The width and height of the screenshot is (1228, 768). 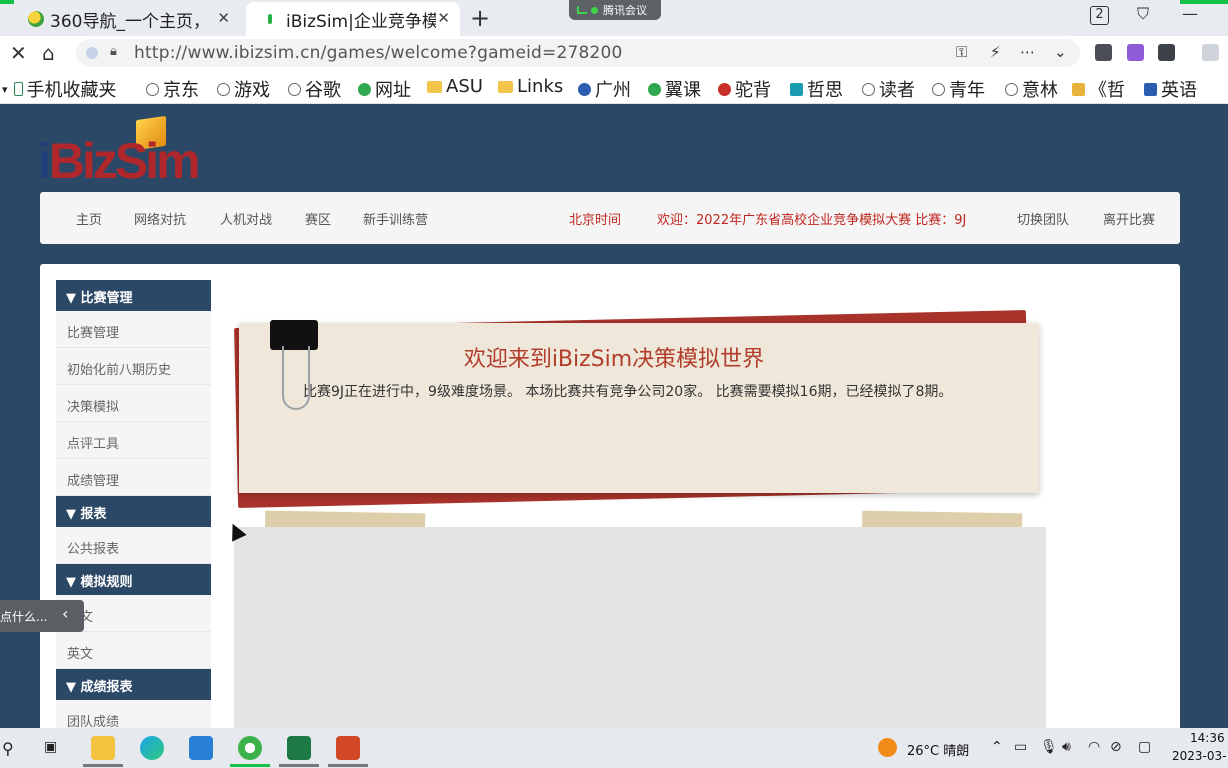 I want to click on nav-divisions: 赛区, so click(x=318, y=218).